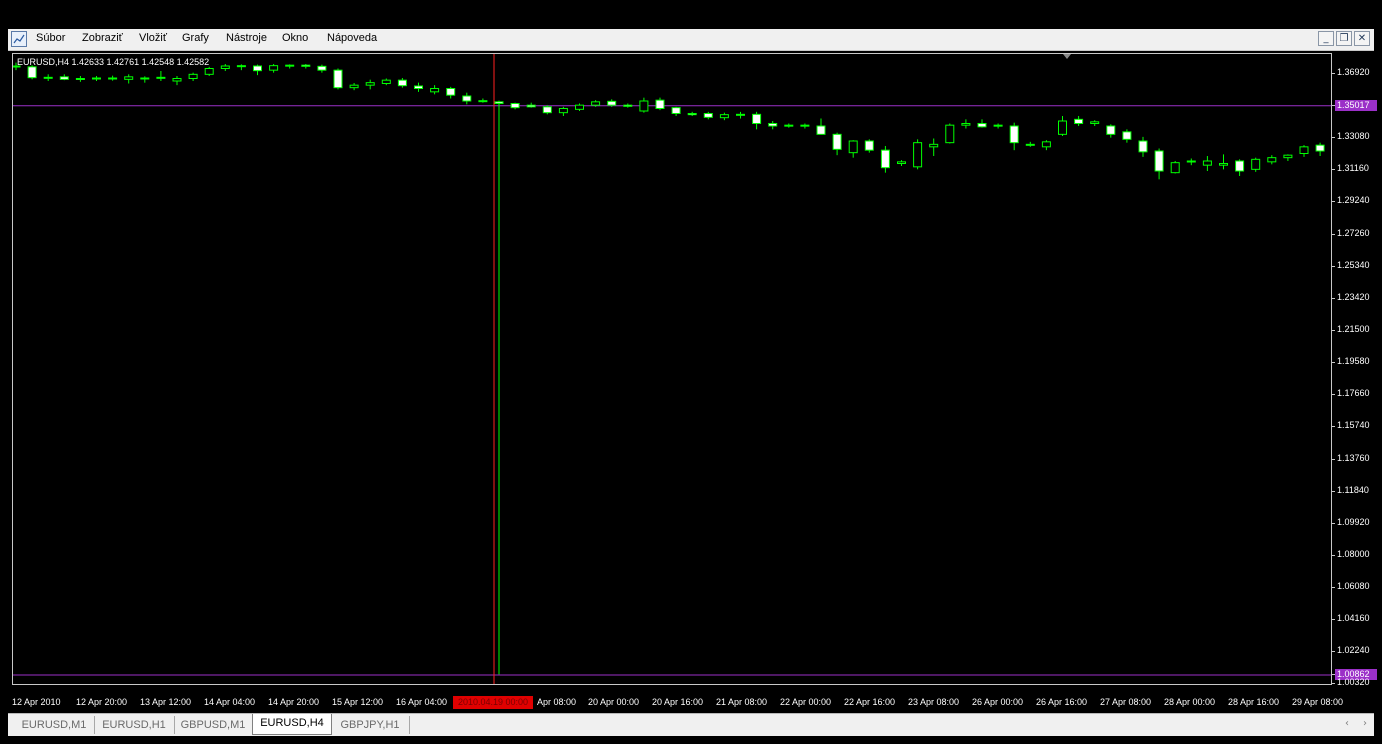  I want to click on close-button: ✕, so click(1362, 38).